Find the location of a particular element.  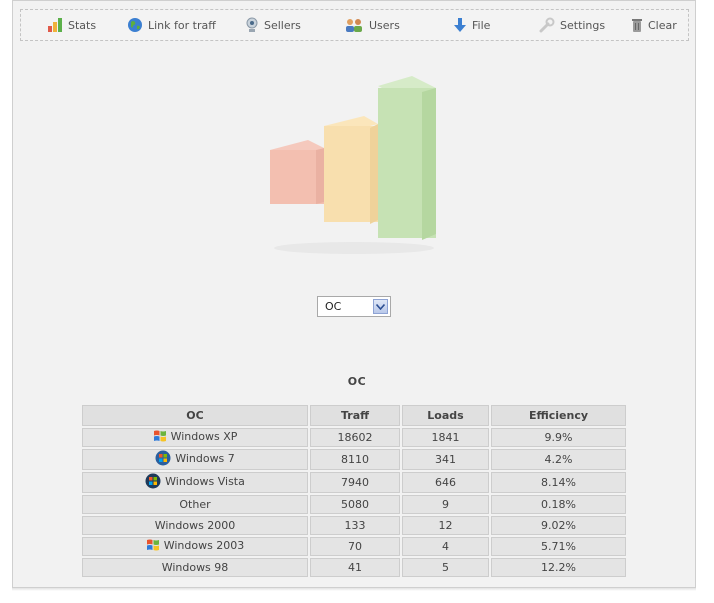

windows-xp-flag-icon is located at coordinates (159, 436).